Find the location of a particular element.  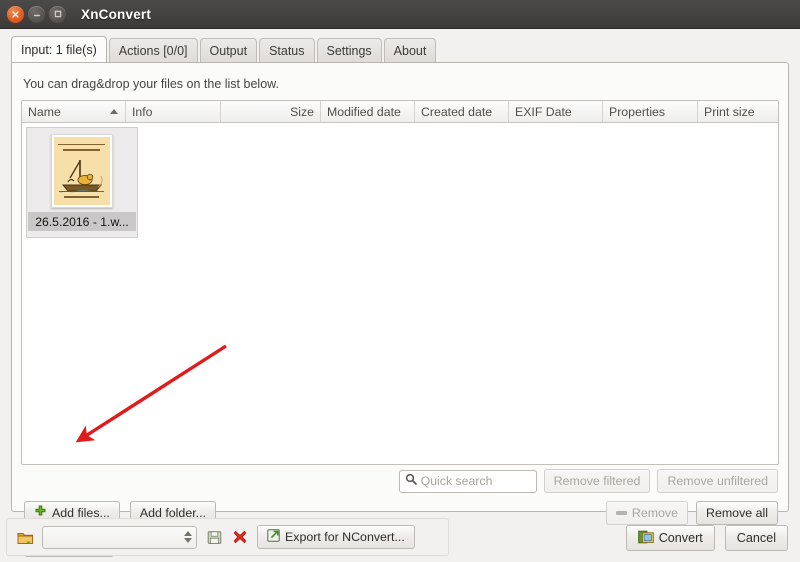

tab-about: About is located at coordinates (410, 50).